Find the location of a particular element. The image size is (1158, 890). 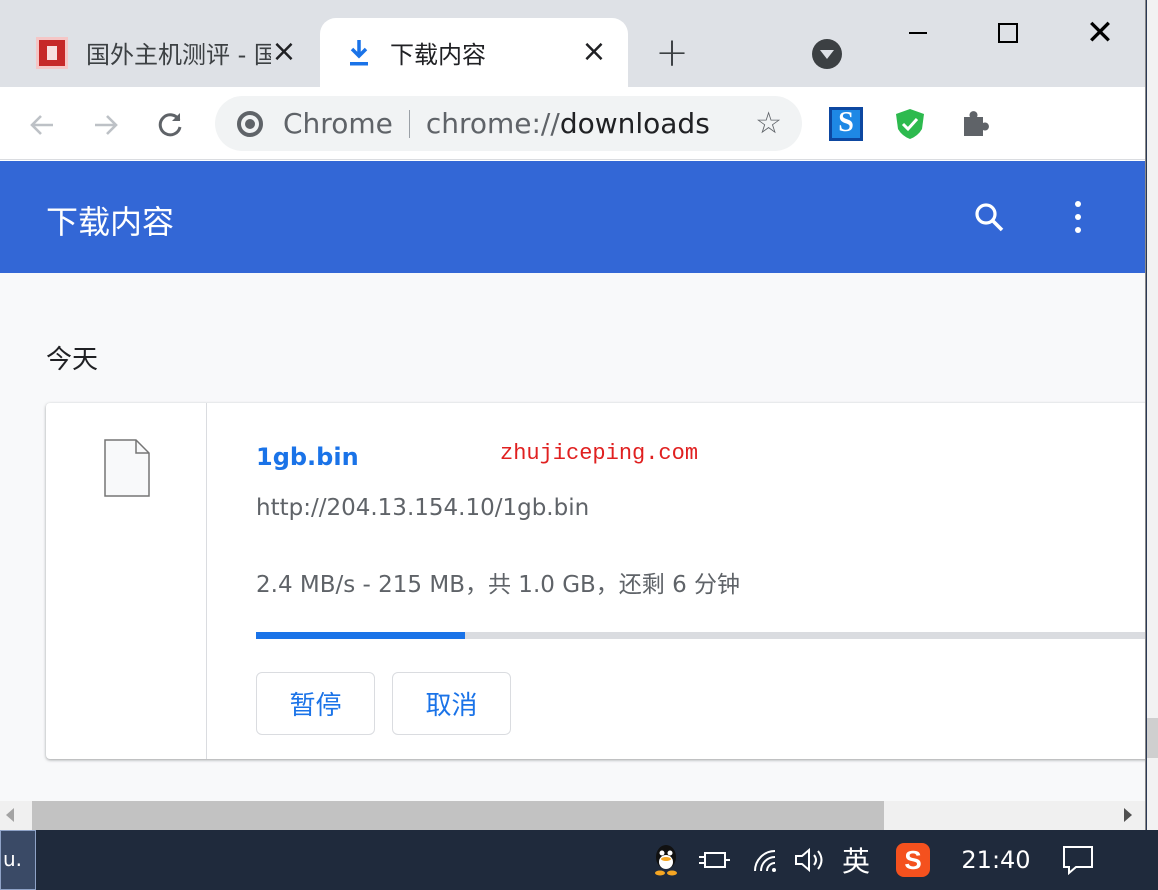

background-window-edge is located at coordinates (1152, 415).